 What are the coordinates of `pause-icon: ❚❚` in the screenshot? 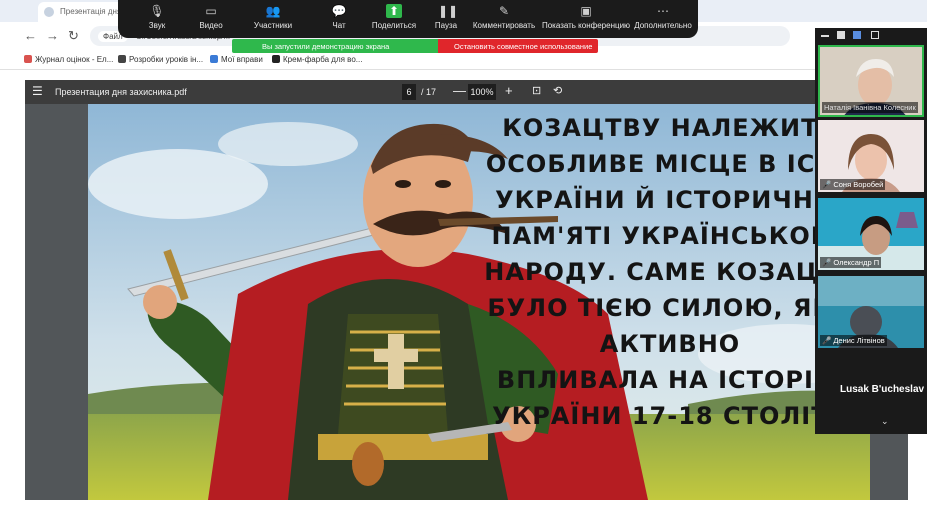 It's located at (448, 11).